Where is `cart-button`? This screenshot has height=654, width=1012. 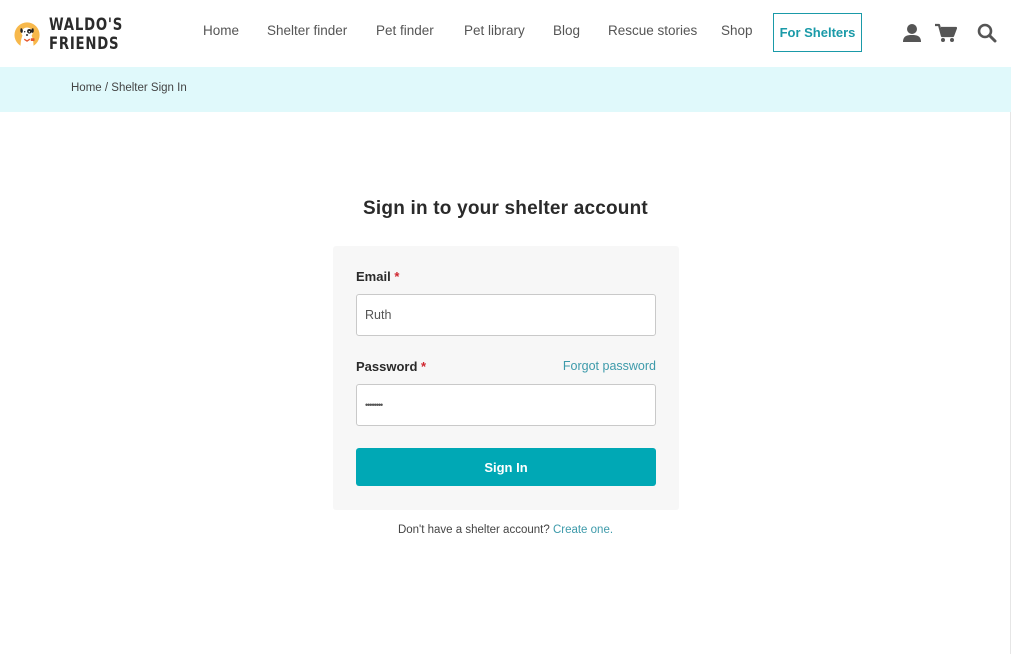 cart-button is located at coordinates (946, 33).